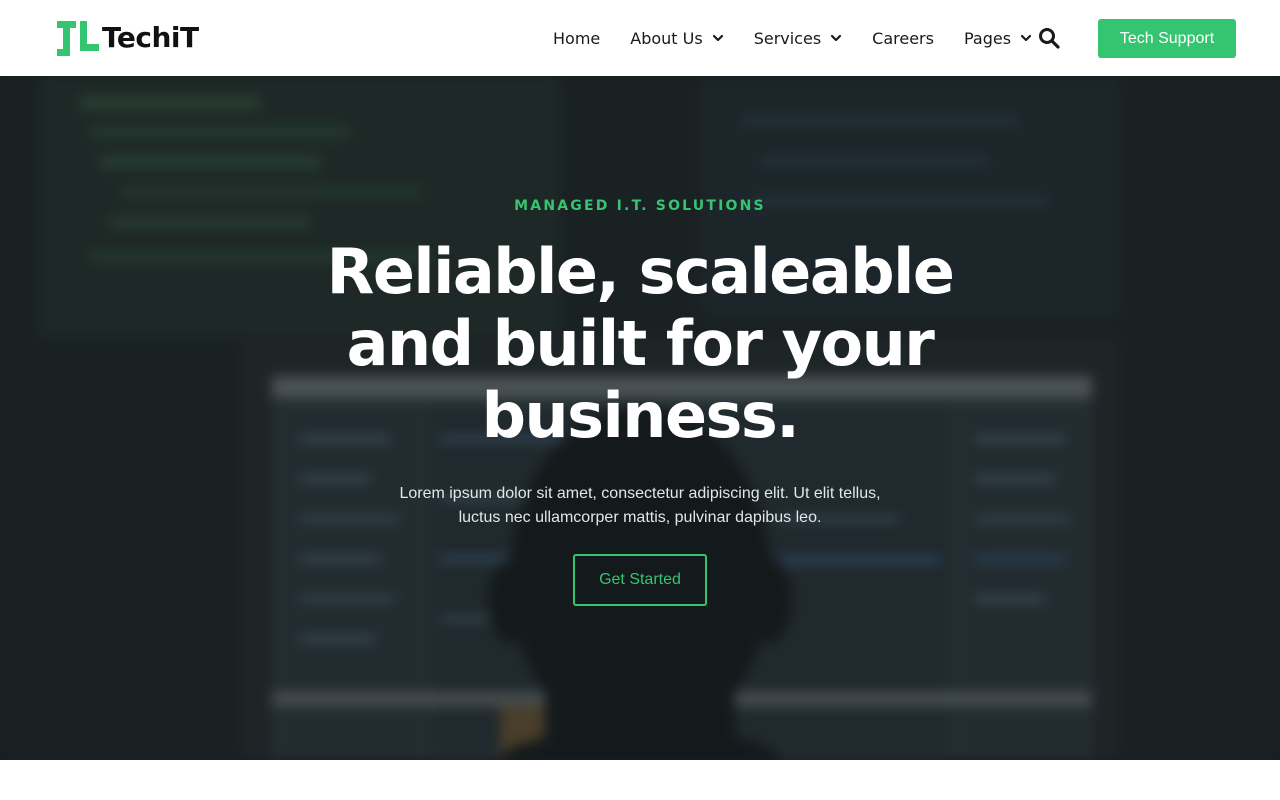  Describe the element at coordinates (1049, 38) in the screenshot. I see `search-icon` at that location.